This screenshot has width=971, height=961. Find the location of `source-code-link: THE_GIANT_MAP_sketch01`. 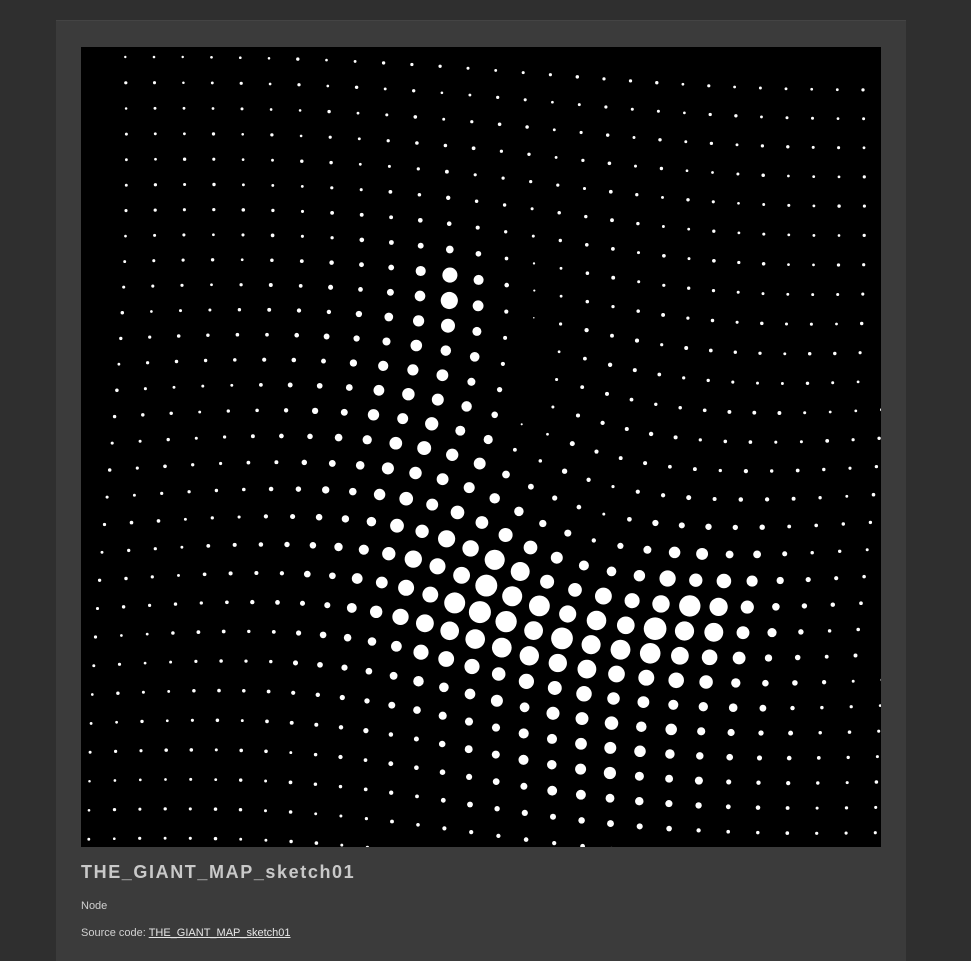

source-code-link: THE_GIANT_MAP_sketch01 is located at coordinates (220, 933).